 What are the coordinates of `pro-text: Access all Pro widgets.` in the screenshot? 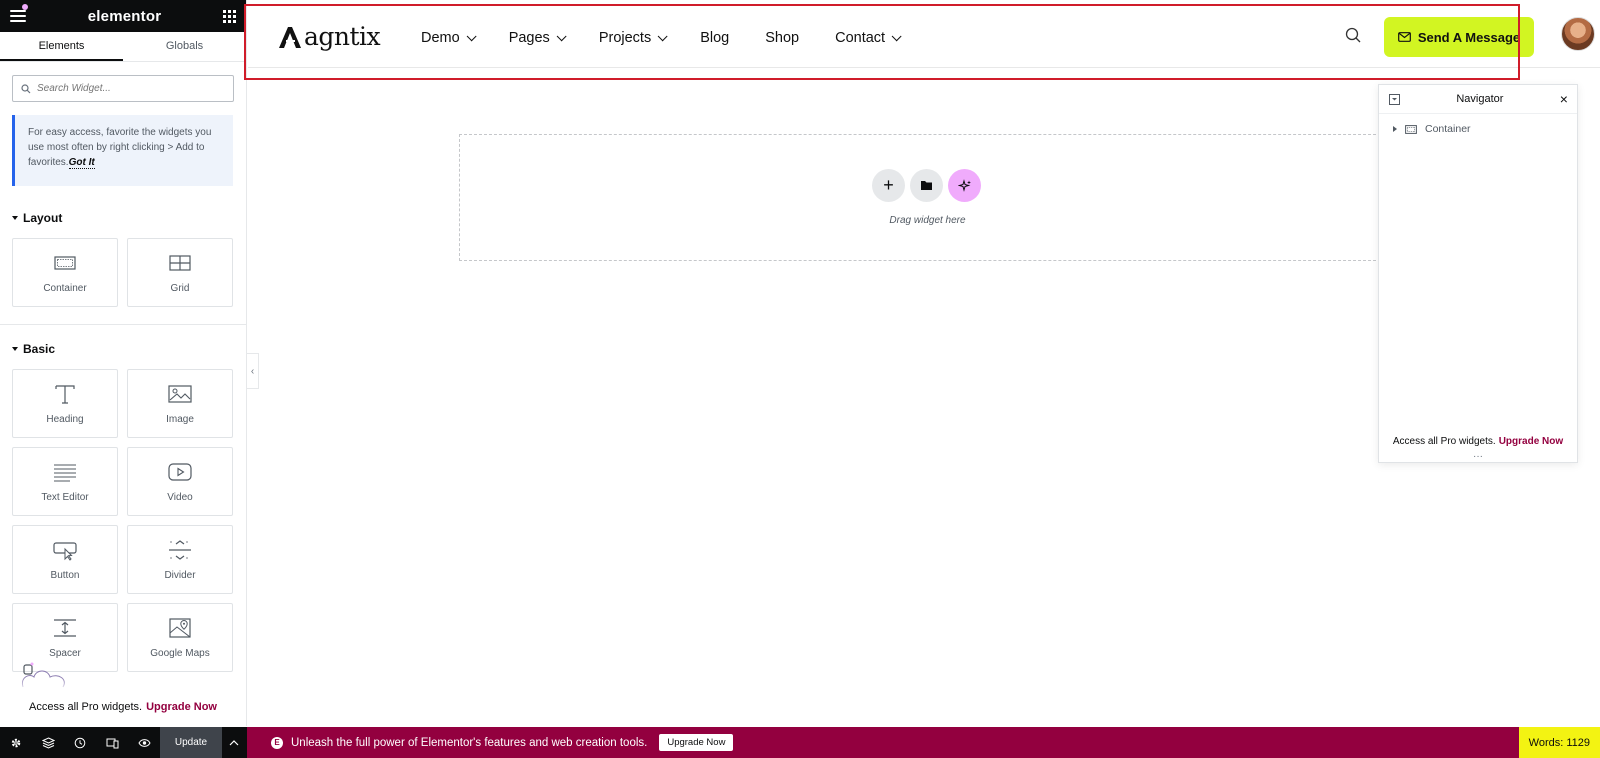 It's located at (85, 707).